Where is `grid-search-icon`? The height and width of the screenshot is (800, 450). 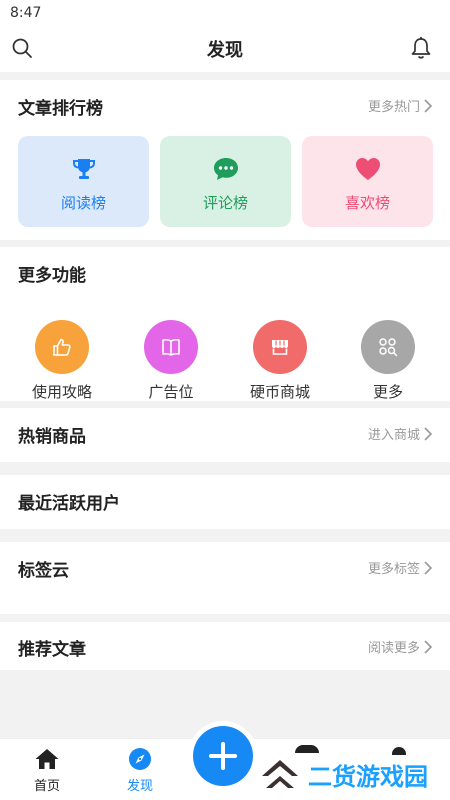
grid-search-icon is located at coordinates (388, 347).